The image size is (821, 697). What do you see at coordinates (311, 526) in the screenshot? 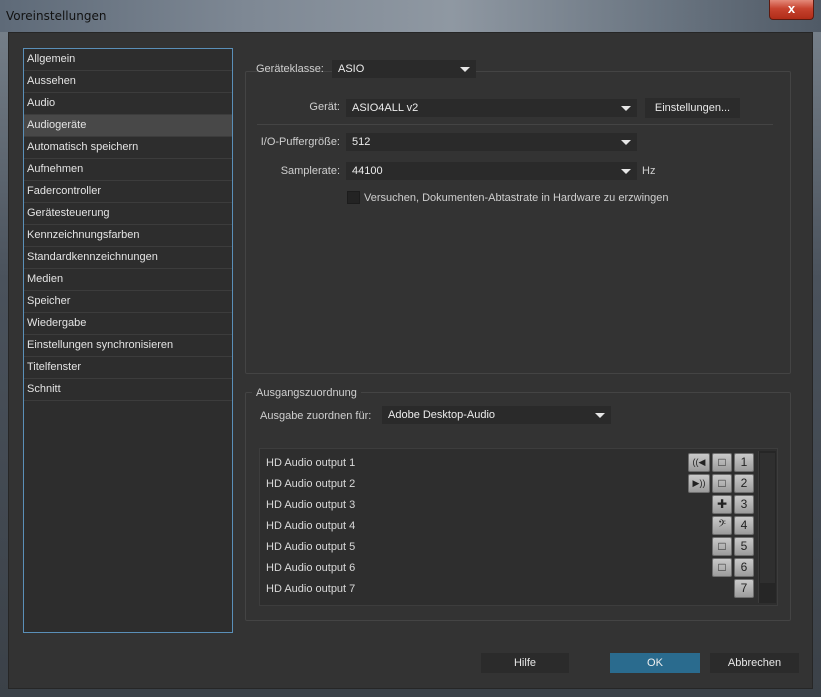
I see `output-label: HD Audio output 4` at bounding box center [311, 526].